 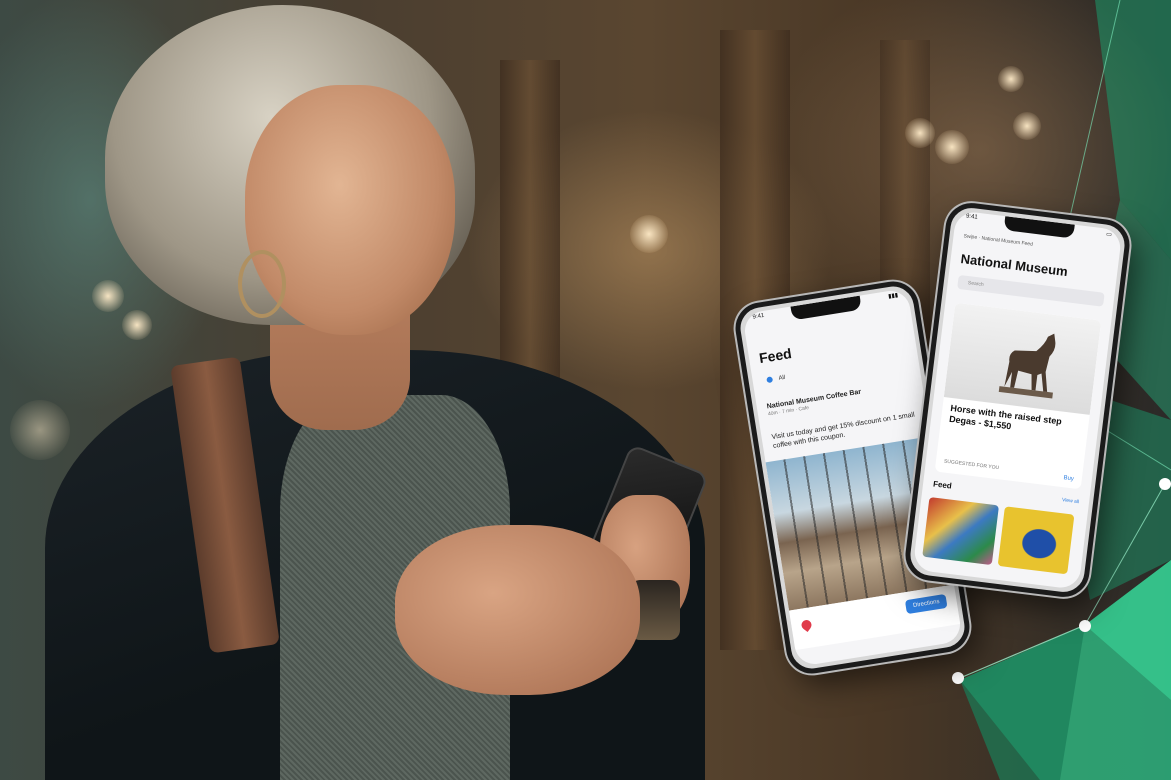 What do you see at coordinates (814, 399) in the screenshot?
I see `post-author: National Museum Coffee Bar` at bounding box center [814, 399].